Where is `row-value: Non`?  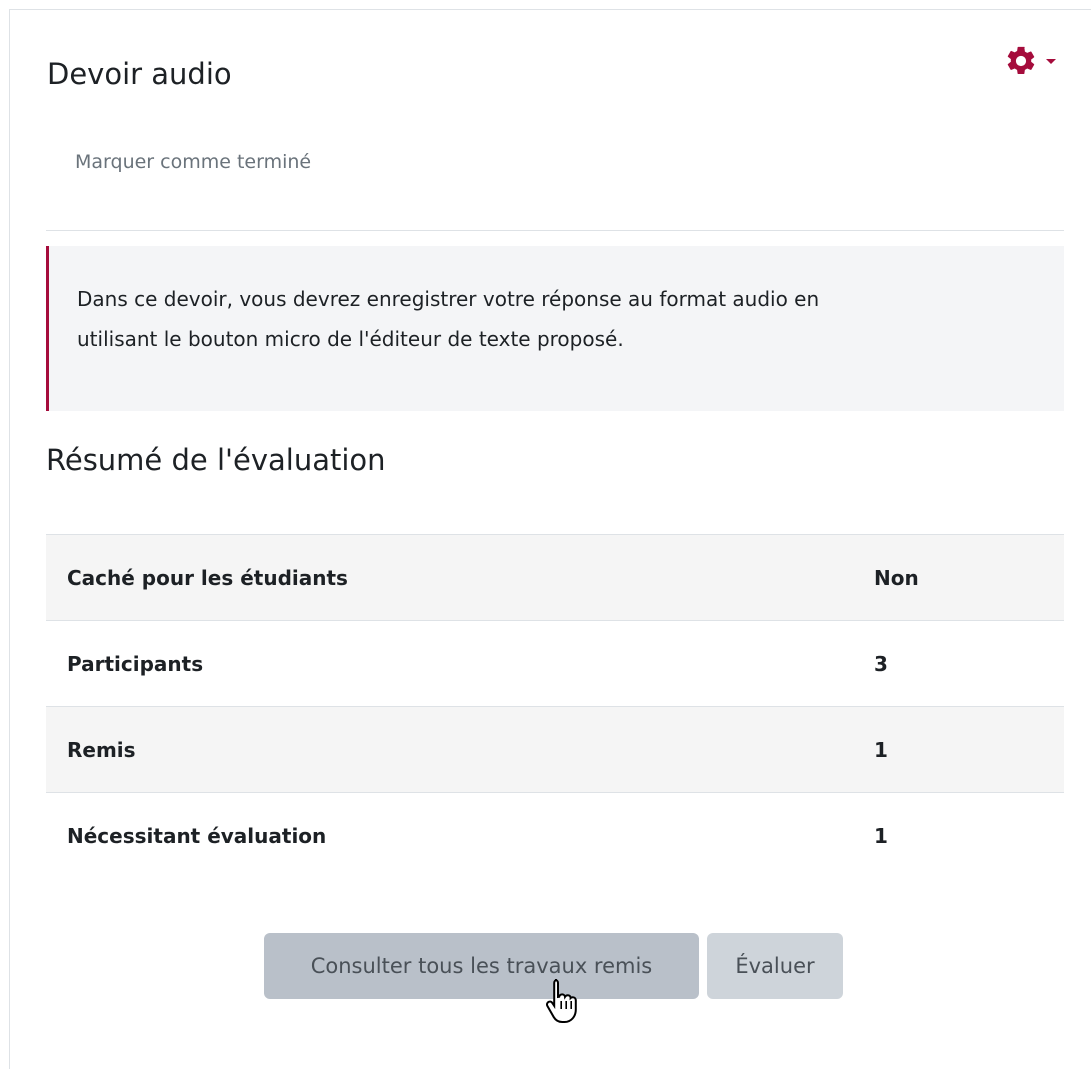
row-value: Non is located at coordinates (896, 577).